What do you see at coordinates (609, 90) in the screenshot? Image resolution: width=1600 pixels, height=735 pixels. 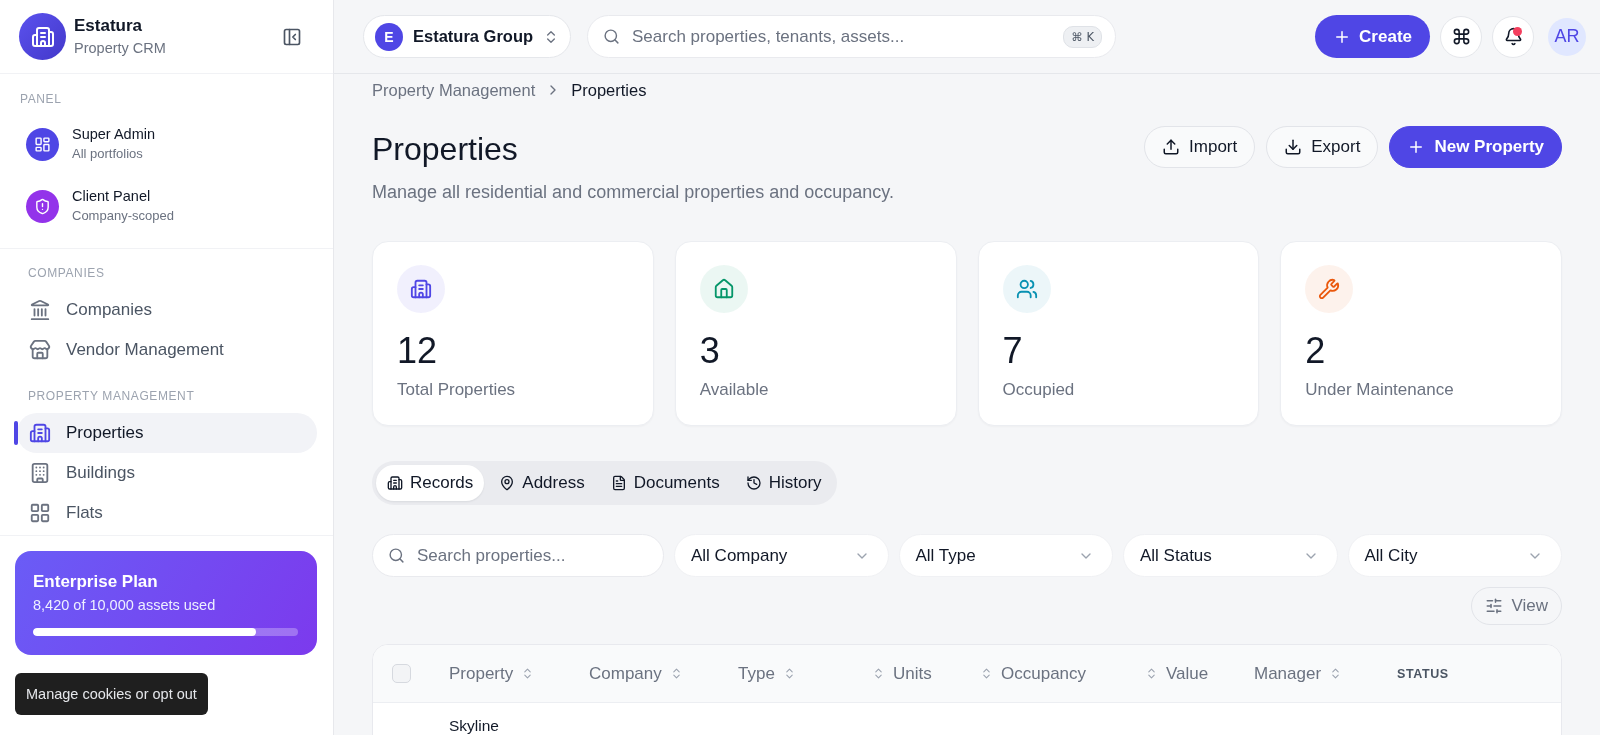 I see `breadcrumb-link: Properties` at bounding box center [609, 90].